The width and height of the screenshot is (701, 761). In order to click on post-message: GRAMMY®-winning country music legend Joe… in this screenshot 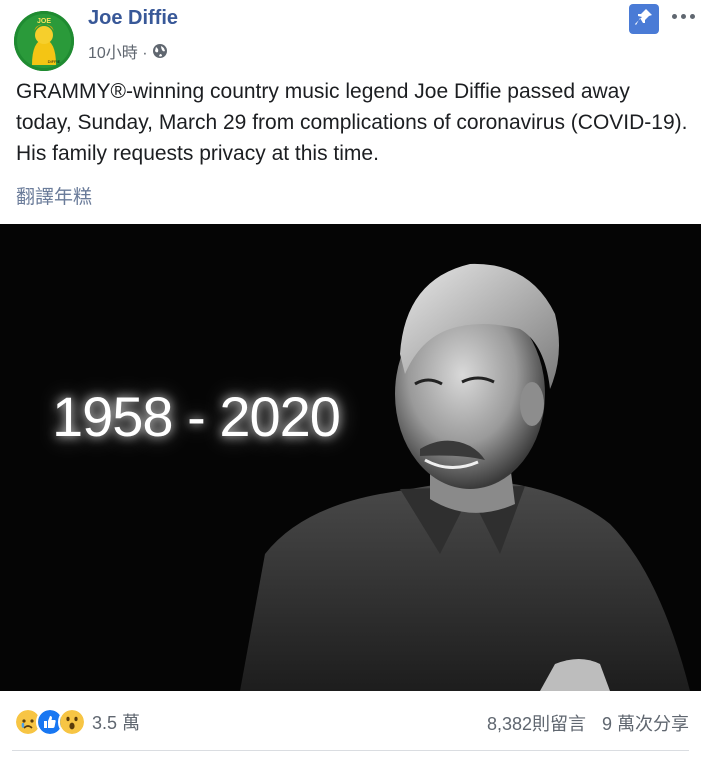, I will do `click(352, 122)`.